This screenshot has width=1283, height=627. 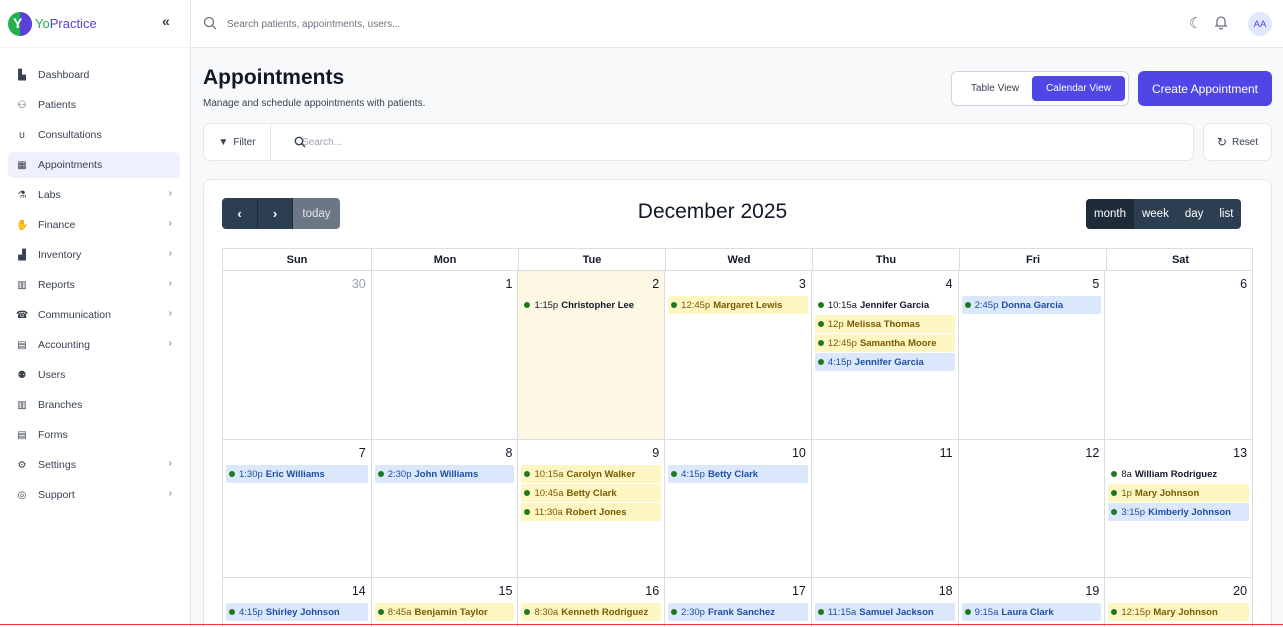 I want to click on sidebar-item-inventory: ▟ Inventory ›, so click(x=94, y=255).